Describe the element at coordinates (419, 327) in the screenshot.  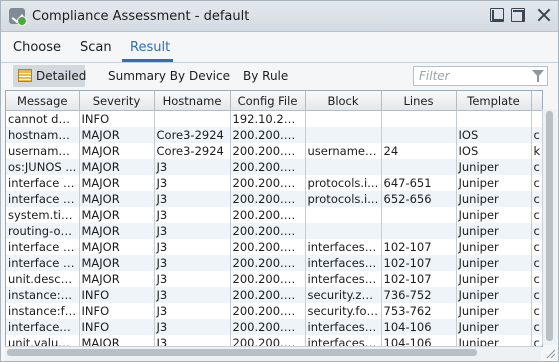
I see `table-cell: 104-106` at that location.